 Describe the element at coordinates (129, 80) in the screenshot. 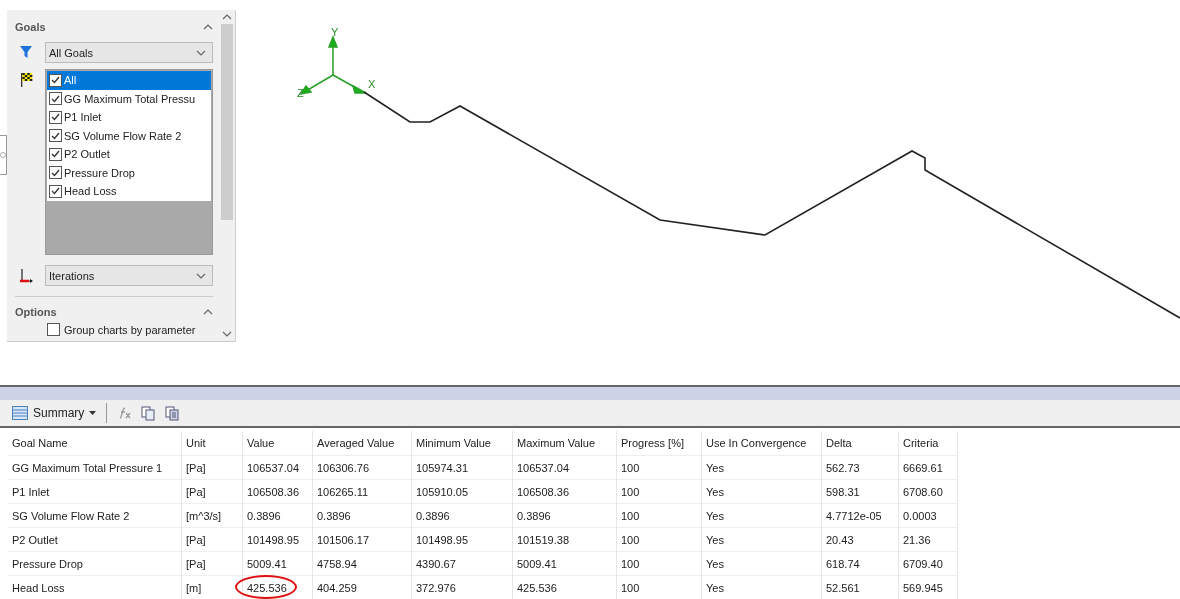

I see `goal-item: All` at that location.